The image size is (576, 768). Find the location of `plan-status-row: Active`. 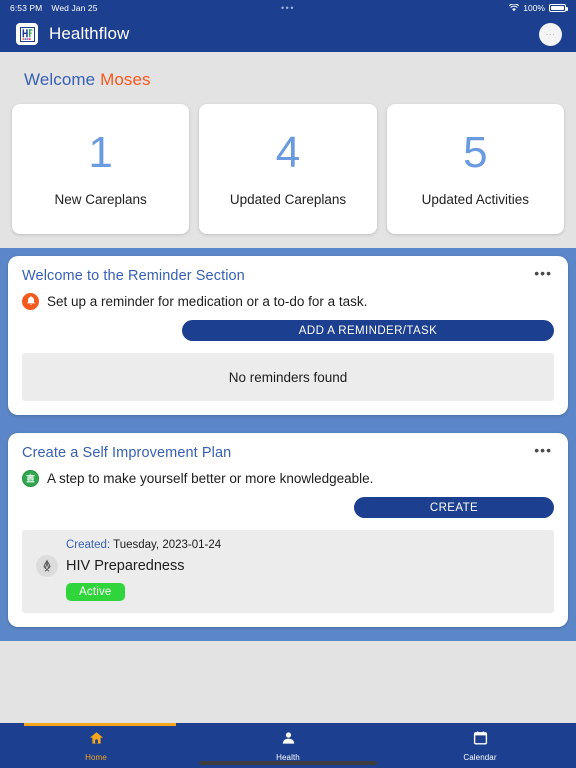

plan-status-row: Active is located at coordinates (288, 589).